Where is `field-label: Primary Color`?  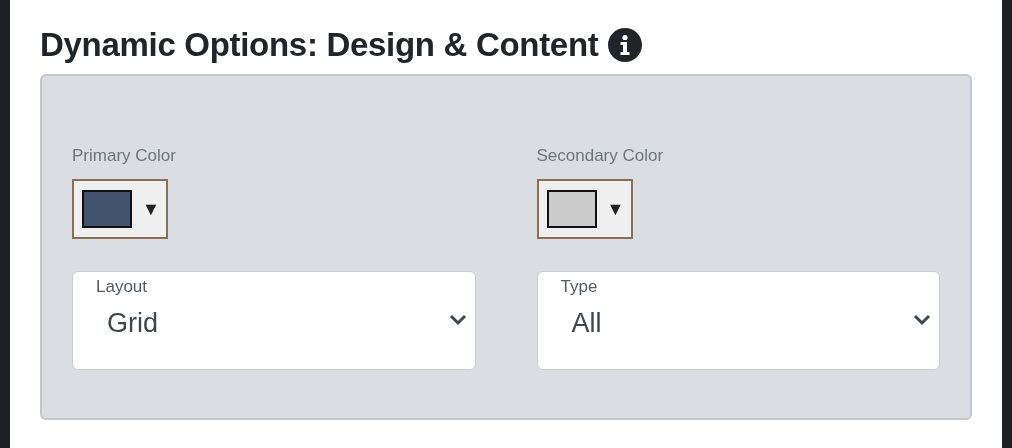
field-label: Primary Color is located at coordinates (124, 156).